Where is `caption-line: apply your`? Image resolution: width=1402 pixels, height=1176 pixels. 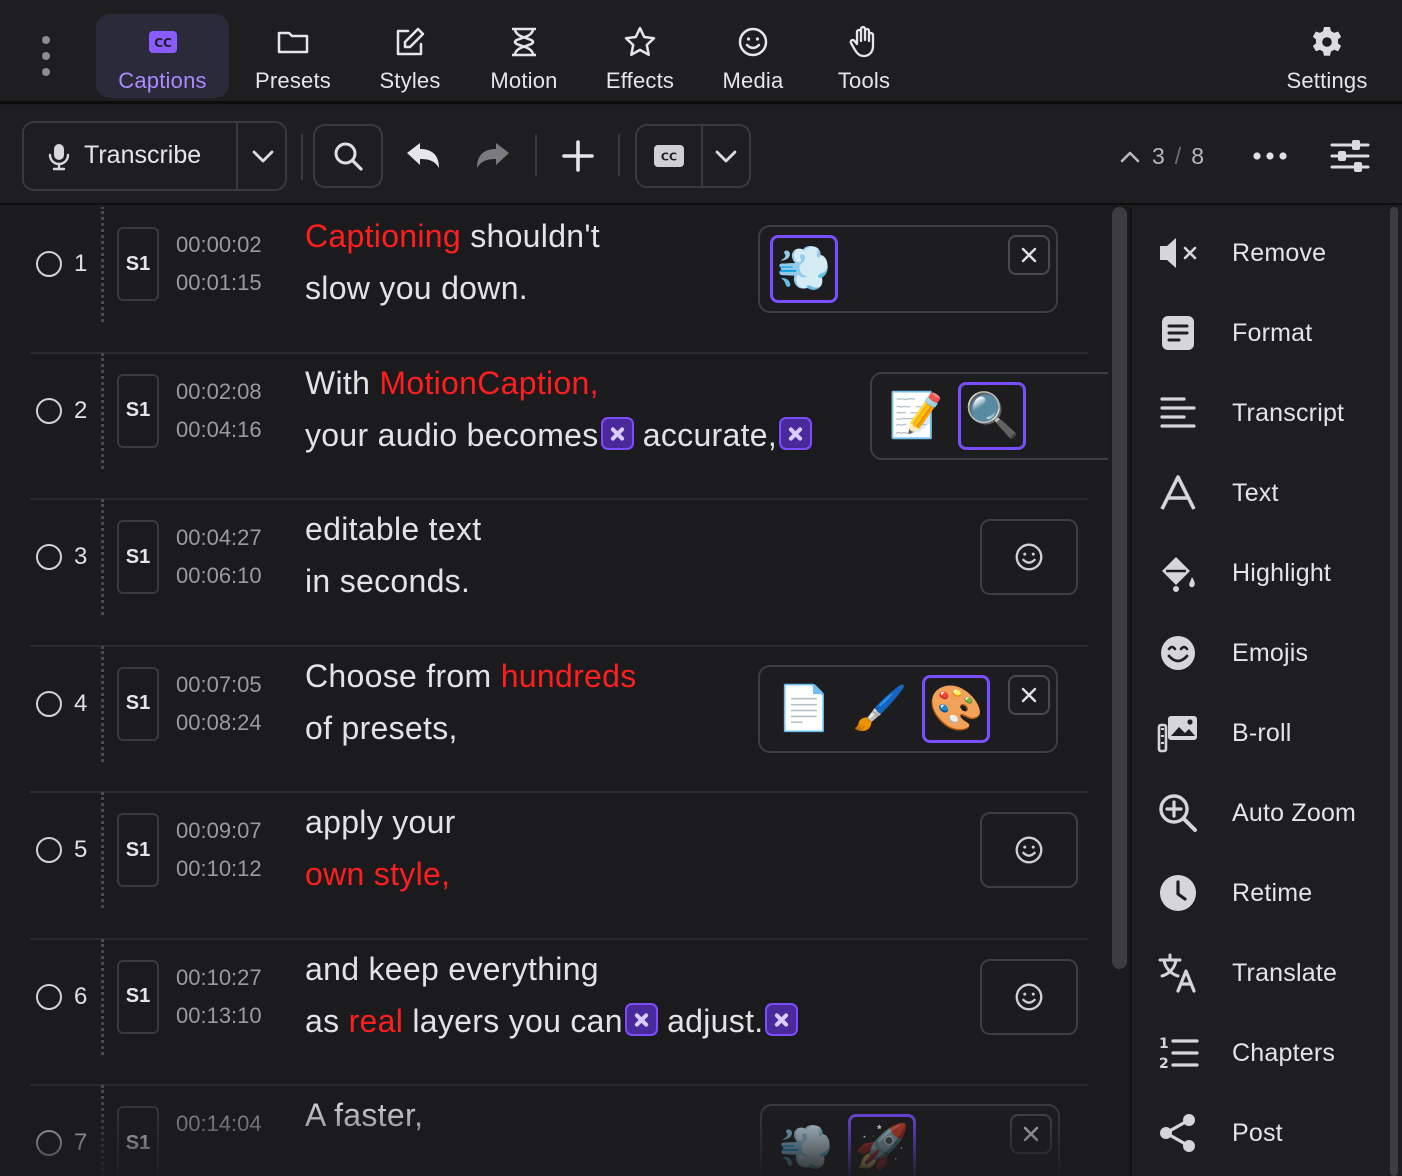 caption-line: apply your is located at coordinates (380, 822).